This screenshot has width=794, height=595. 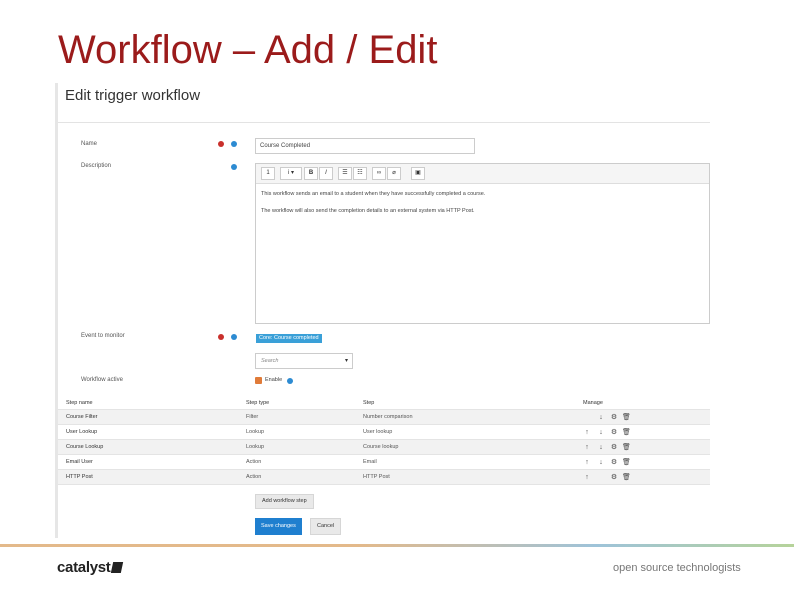 I want to click on add-workflow-step-button: Add workflow step, so click(x=284, y=501).